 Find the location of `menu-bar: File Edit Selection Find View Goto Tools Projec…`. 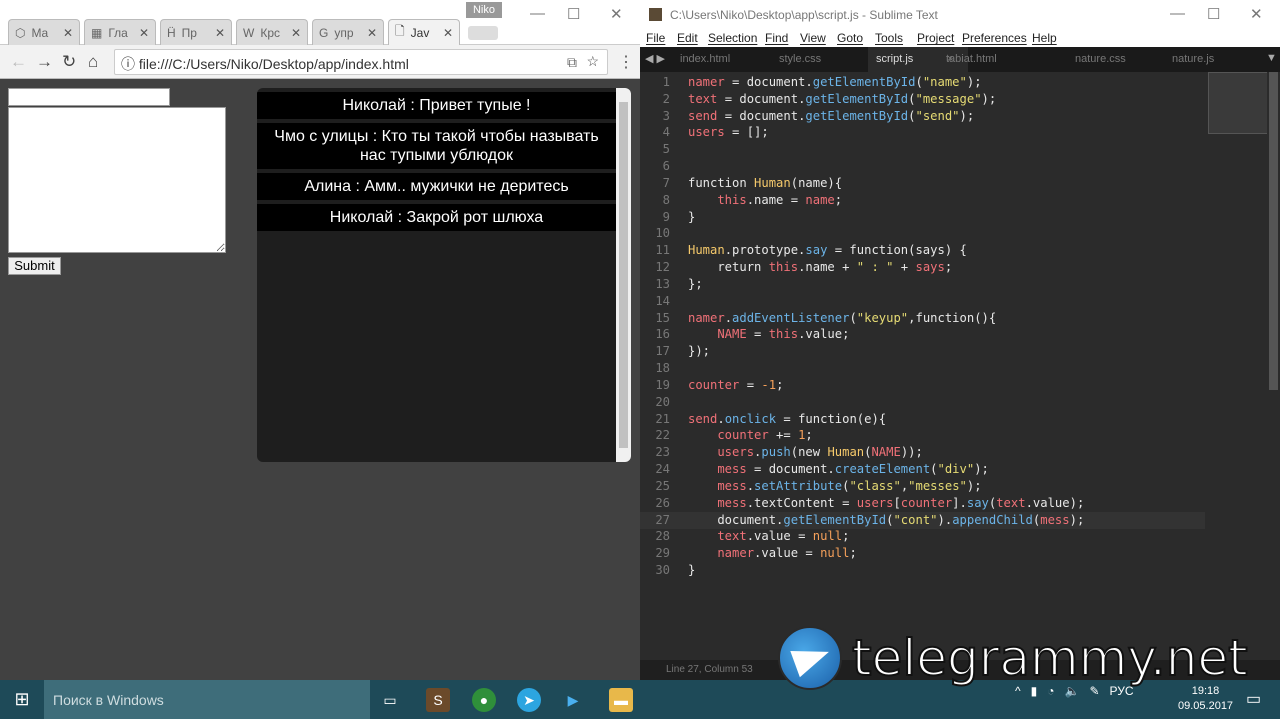

menu-bar: File Edit Selection Find View Goto Tools Projec… is located at coordinates (960, 38).